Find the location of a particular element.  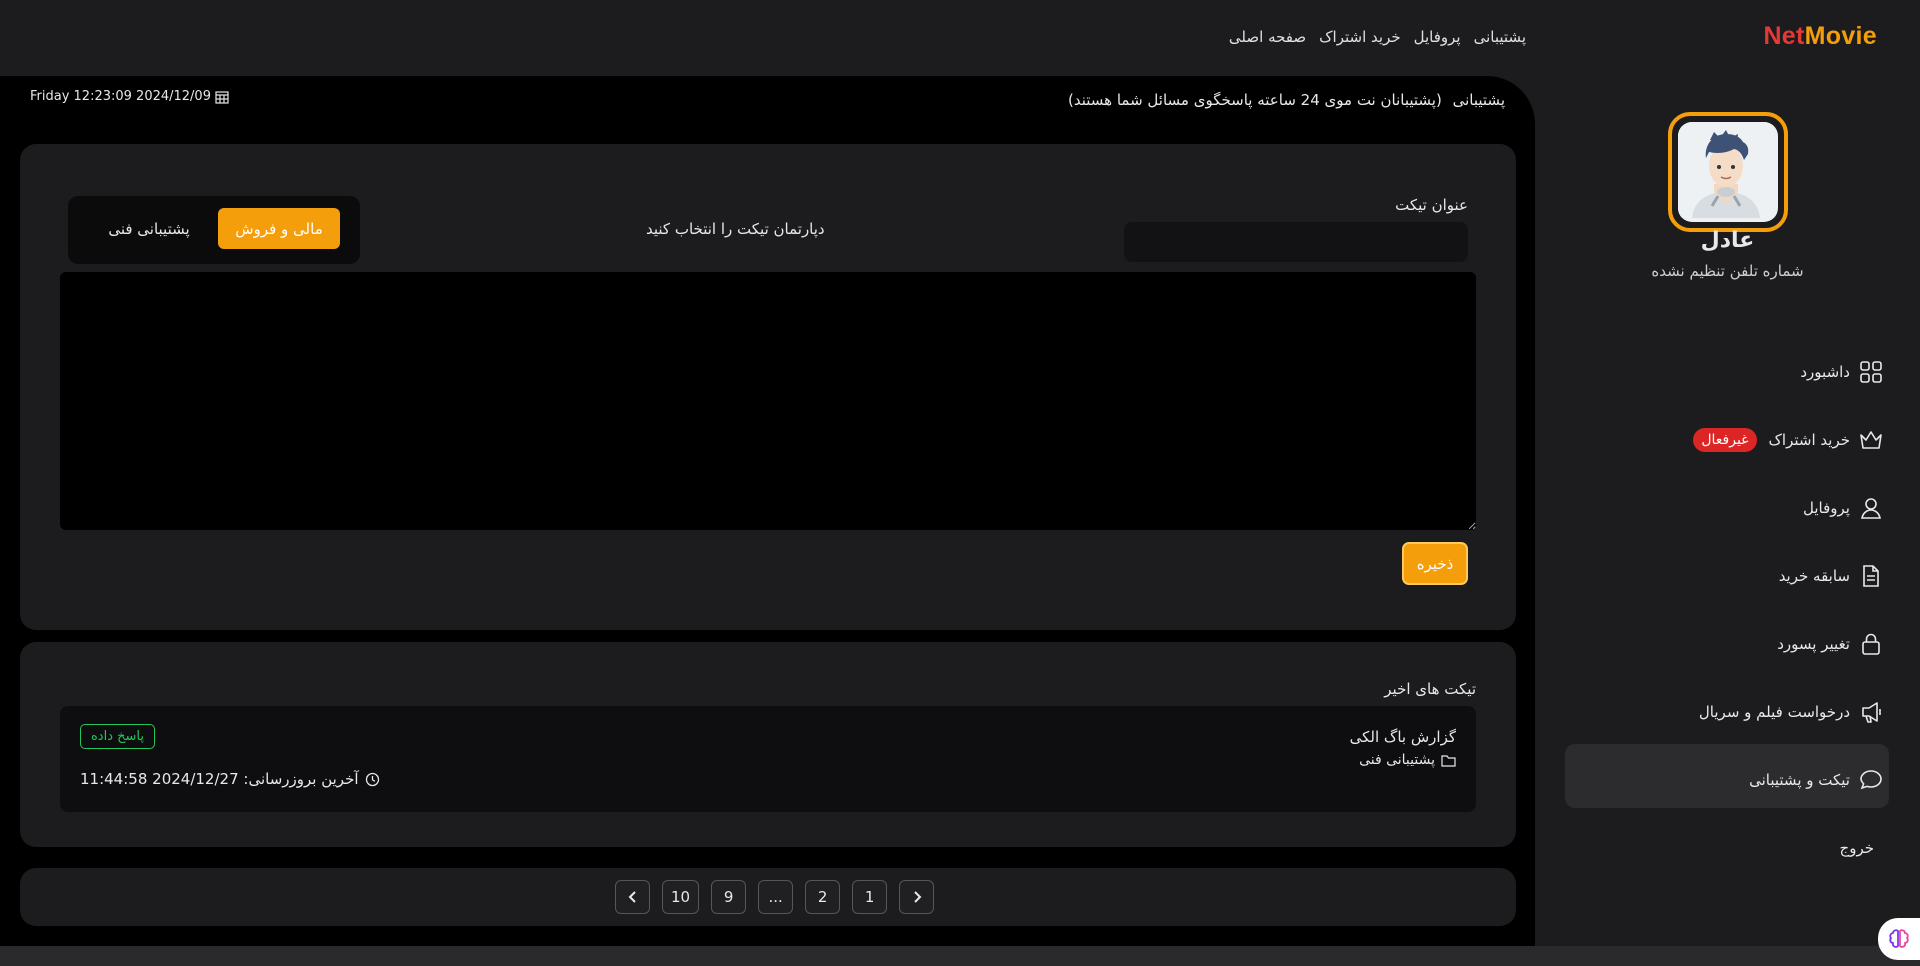

logo-movie: Movie is located at coordinates (1840, 36).